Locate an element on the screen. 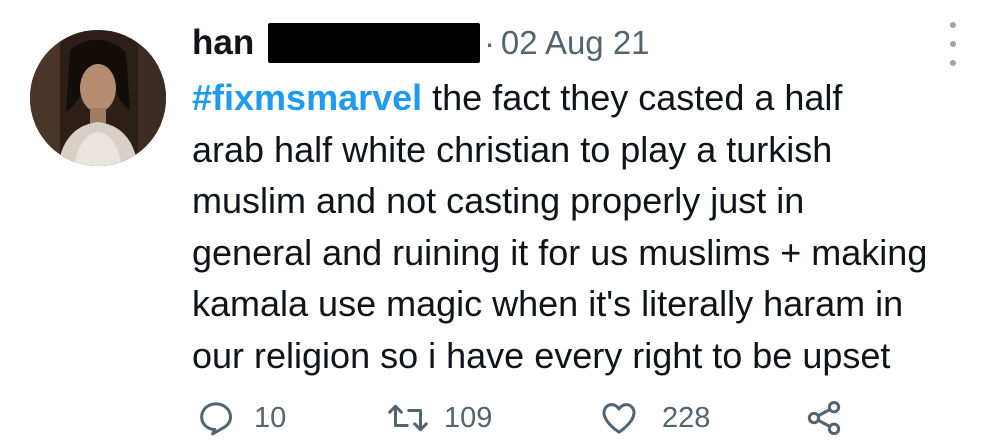  retweet-count: 109 is located at coordinates (468, 417).